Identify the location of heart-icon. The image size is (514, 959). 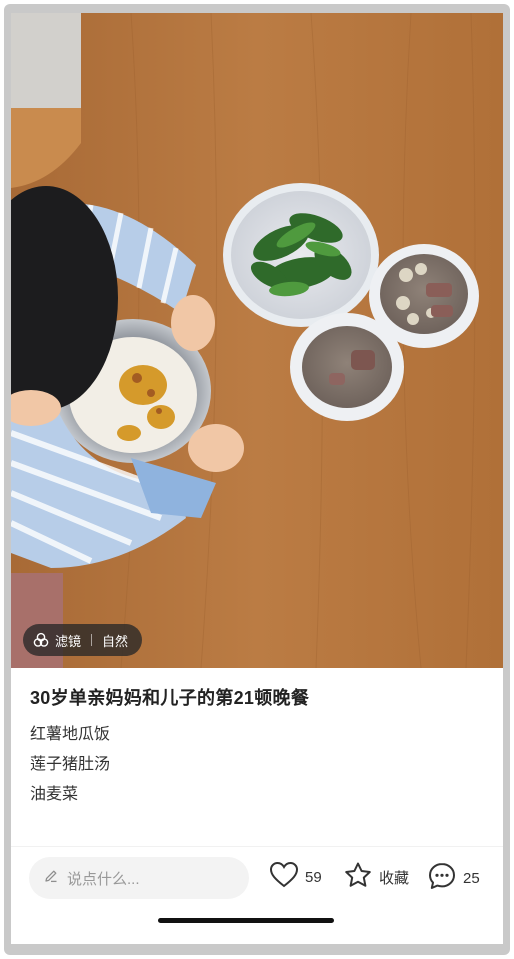
(284, 877).